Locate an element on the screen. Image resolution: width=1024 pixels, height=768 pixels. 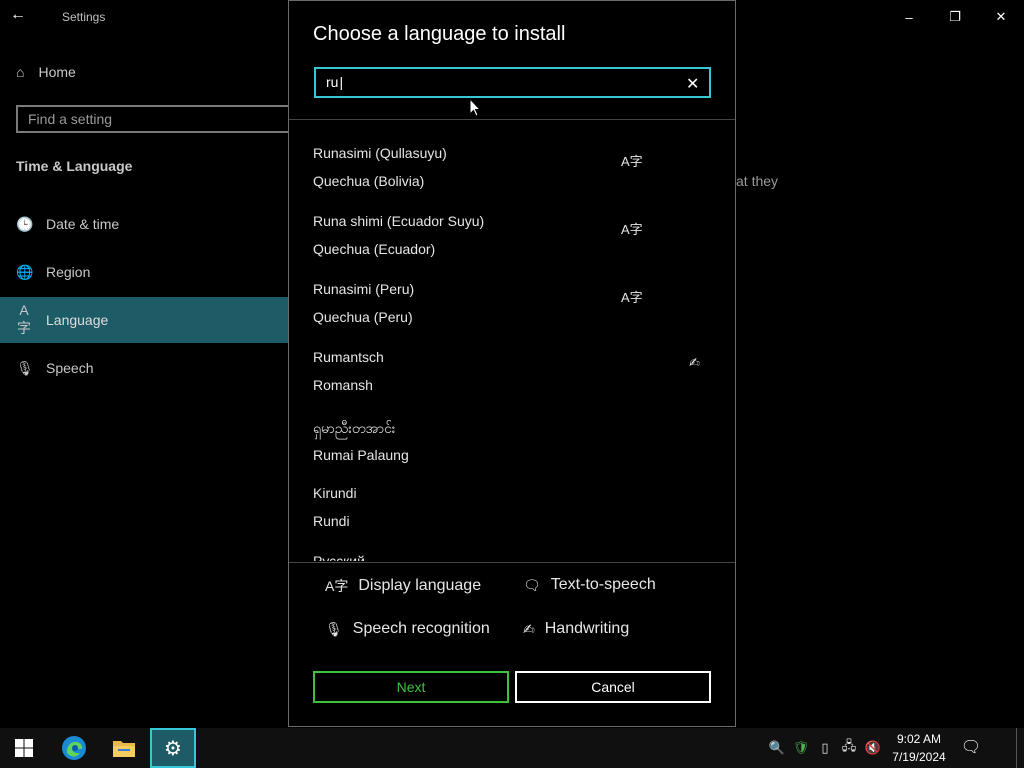
section-title: Time & Language is located at coordinates (74, 166).